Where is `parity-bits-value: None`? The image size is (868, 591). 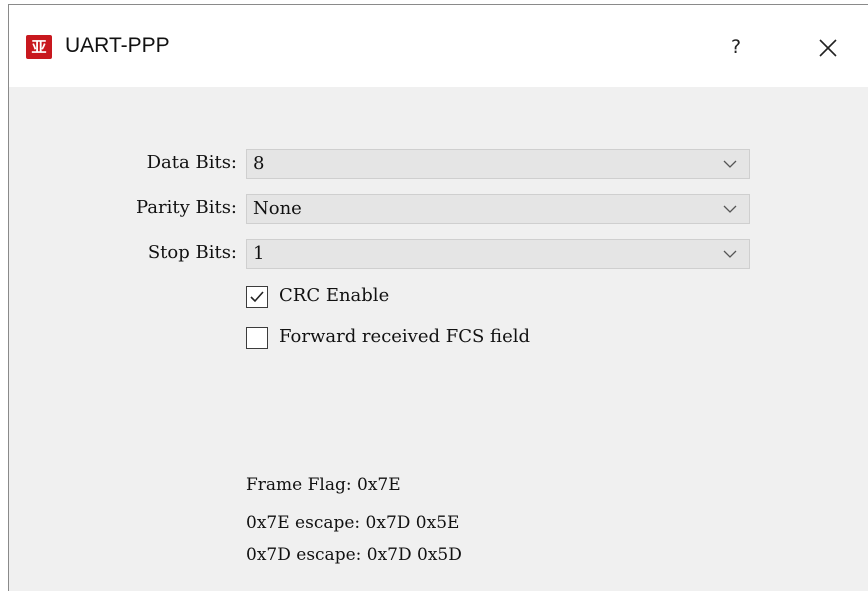 parity-bits-value: None is located at coordinates (277, 208).